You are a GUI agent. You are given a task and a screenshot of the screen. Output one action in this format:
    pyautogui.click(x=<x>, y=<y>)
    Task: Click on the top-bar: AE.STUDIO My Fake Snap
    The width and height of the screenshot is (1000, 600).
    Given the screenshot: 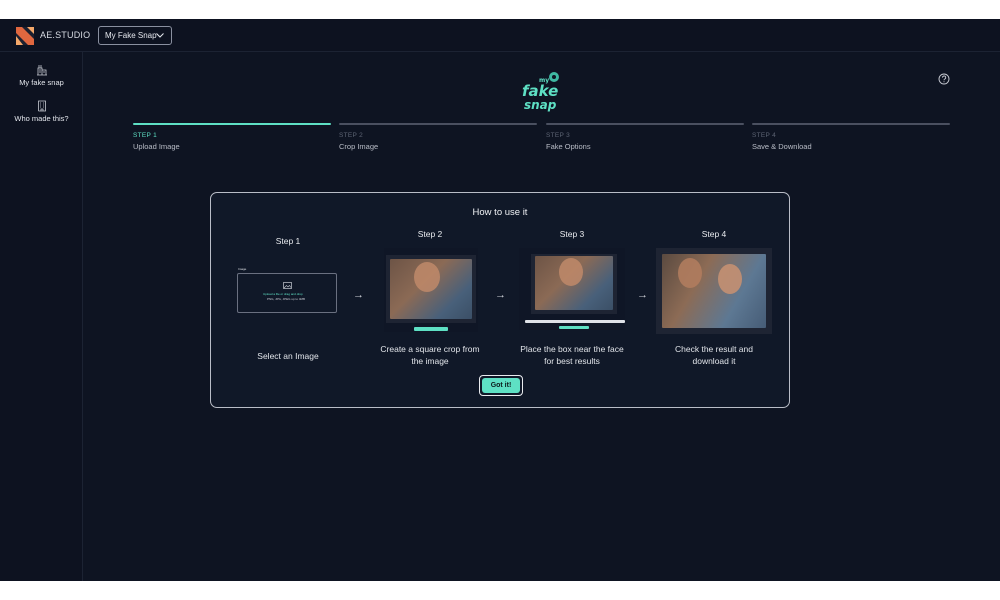 What is the action you would take?
    pyautogui.click(x=500, y=35)
    